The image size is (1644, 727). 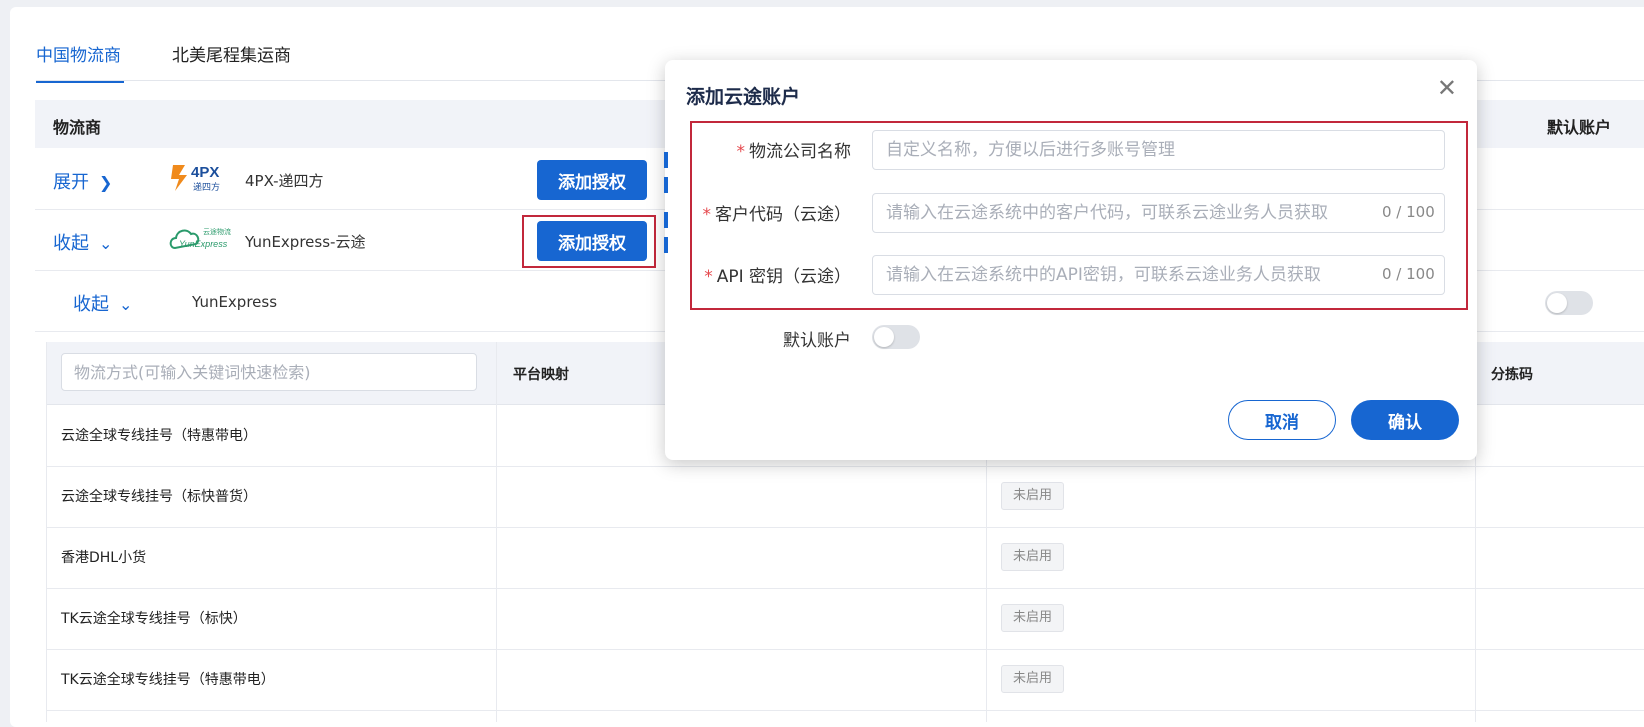 I want to click on col-default-account: 默认账户, so click(x=1579, y=127).